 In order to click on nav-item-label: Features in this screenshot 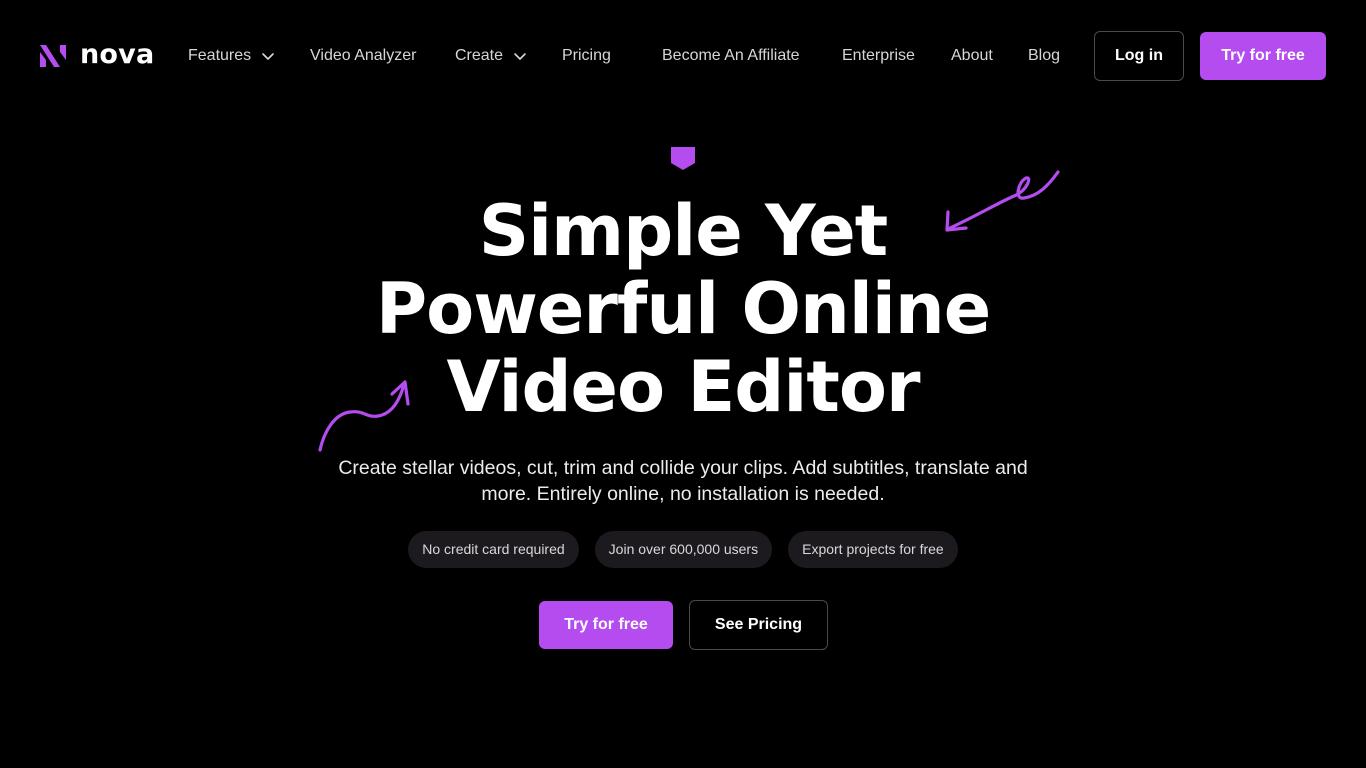, I will do `click(220, 55)`.